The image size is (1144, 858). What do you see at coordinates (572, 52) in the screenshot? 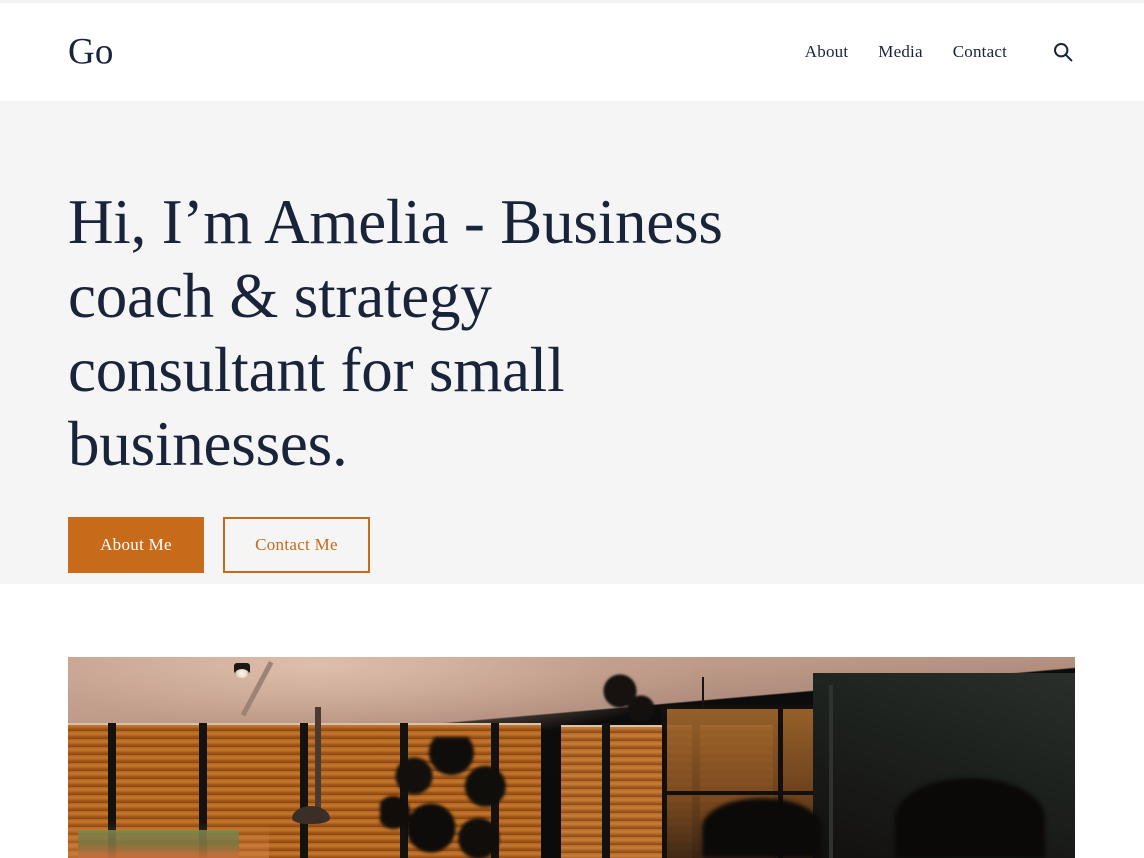
I see `site-header: Go About Media Contact` at bounding box center [572, 52].